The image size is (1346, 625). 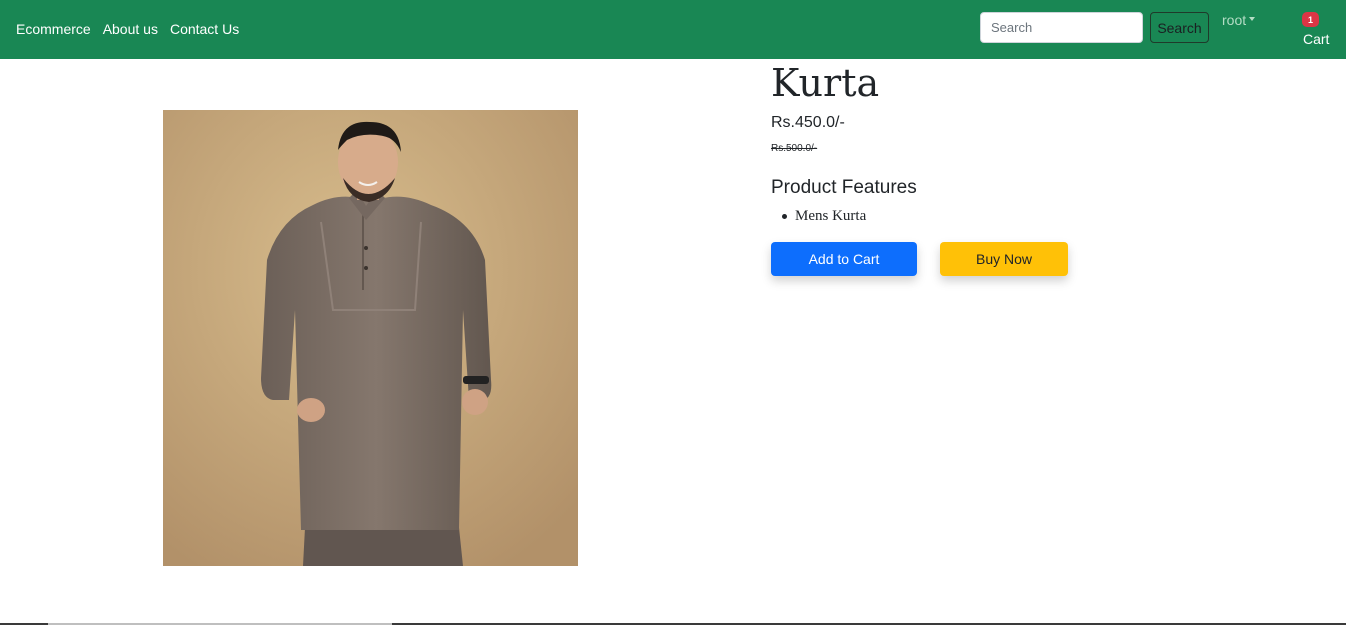 What do you see at coordinates (784, 216) in the screenshot?
I see `bullet-icon` at bounding box center [784, 216].